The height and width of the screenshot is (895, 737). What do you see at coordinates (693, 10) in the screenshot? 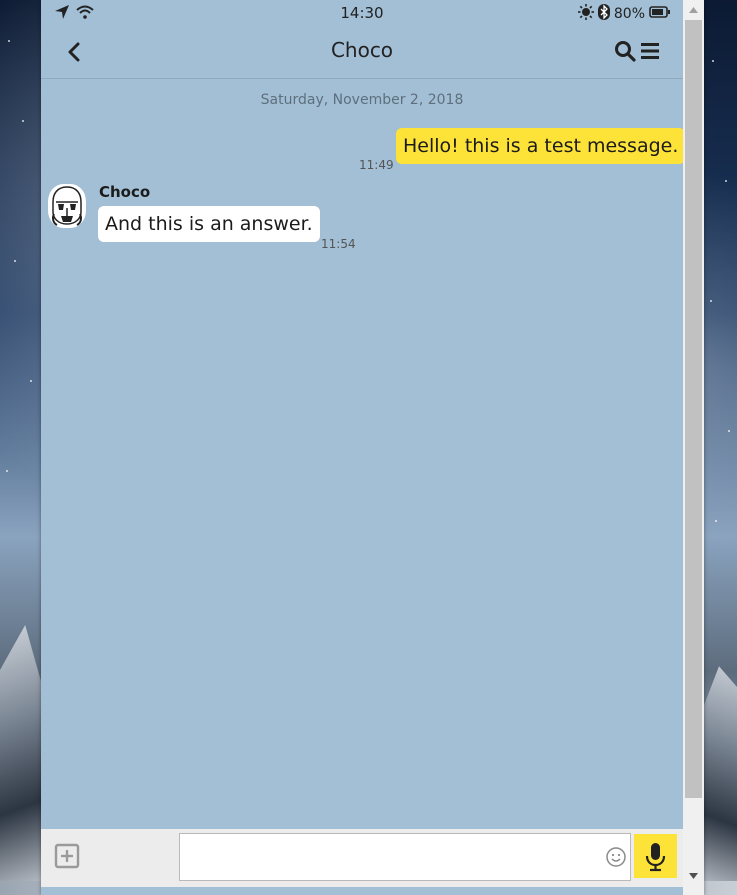
I see `scroll-up-arrow` at bounding box center [693, 10].